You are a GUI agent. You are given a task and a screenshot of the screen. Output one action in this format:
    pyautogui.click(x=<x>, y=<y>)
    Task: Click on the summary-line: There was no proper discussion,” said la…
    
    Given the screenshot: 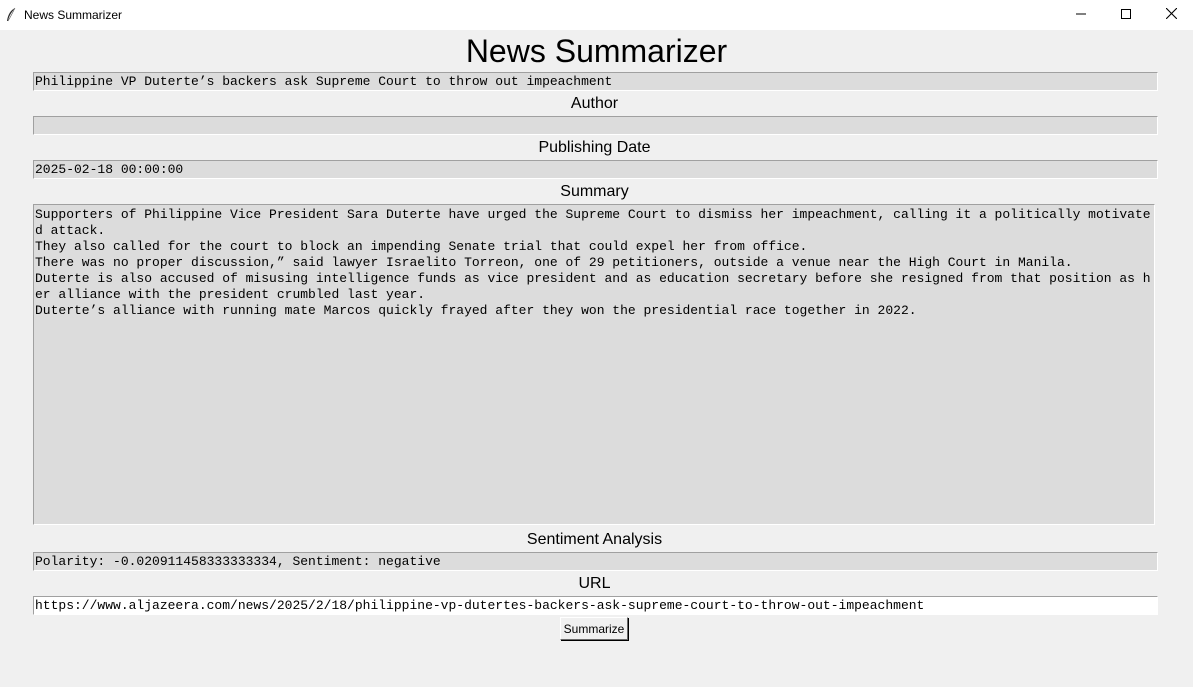 What is the action you would take?
    pyautogui.click(x=554, y=262)
    